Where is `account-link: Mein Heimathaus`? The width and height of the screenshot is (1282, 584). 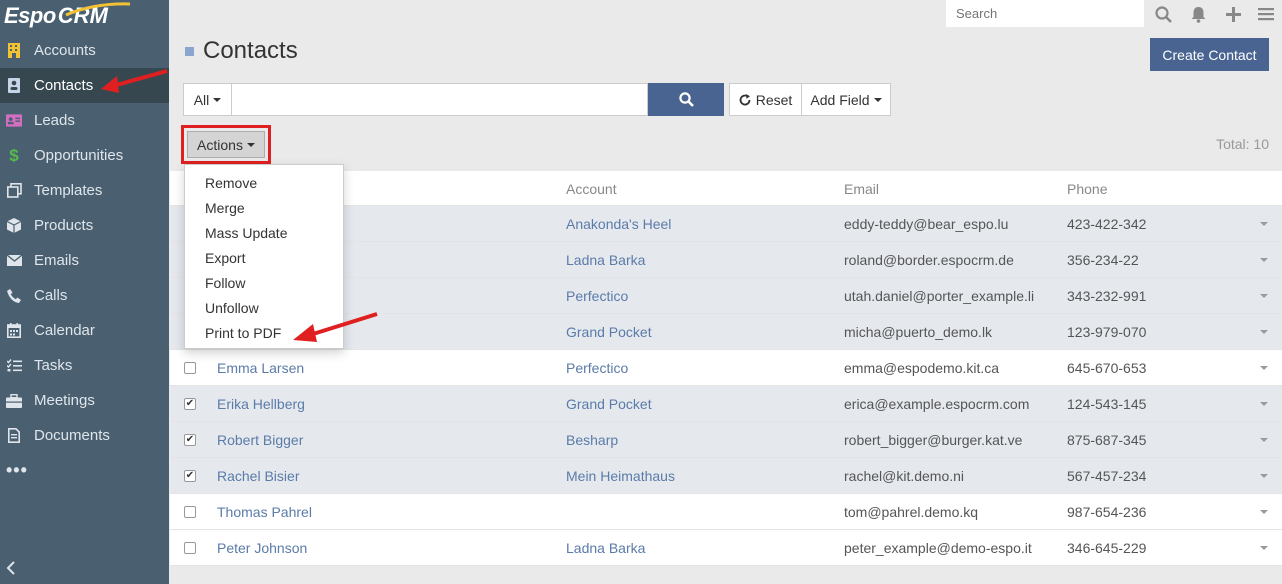
account-link: Mein Heimathaus is located at coordinates (620, 476).